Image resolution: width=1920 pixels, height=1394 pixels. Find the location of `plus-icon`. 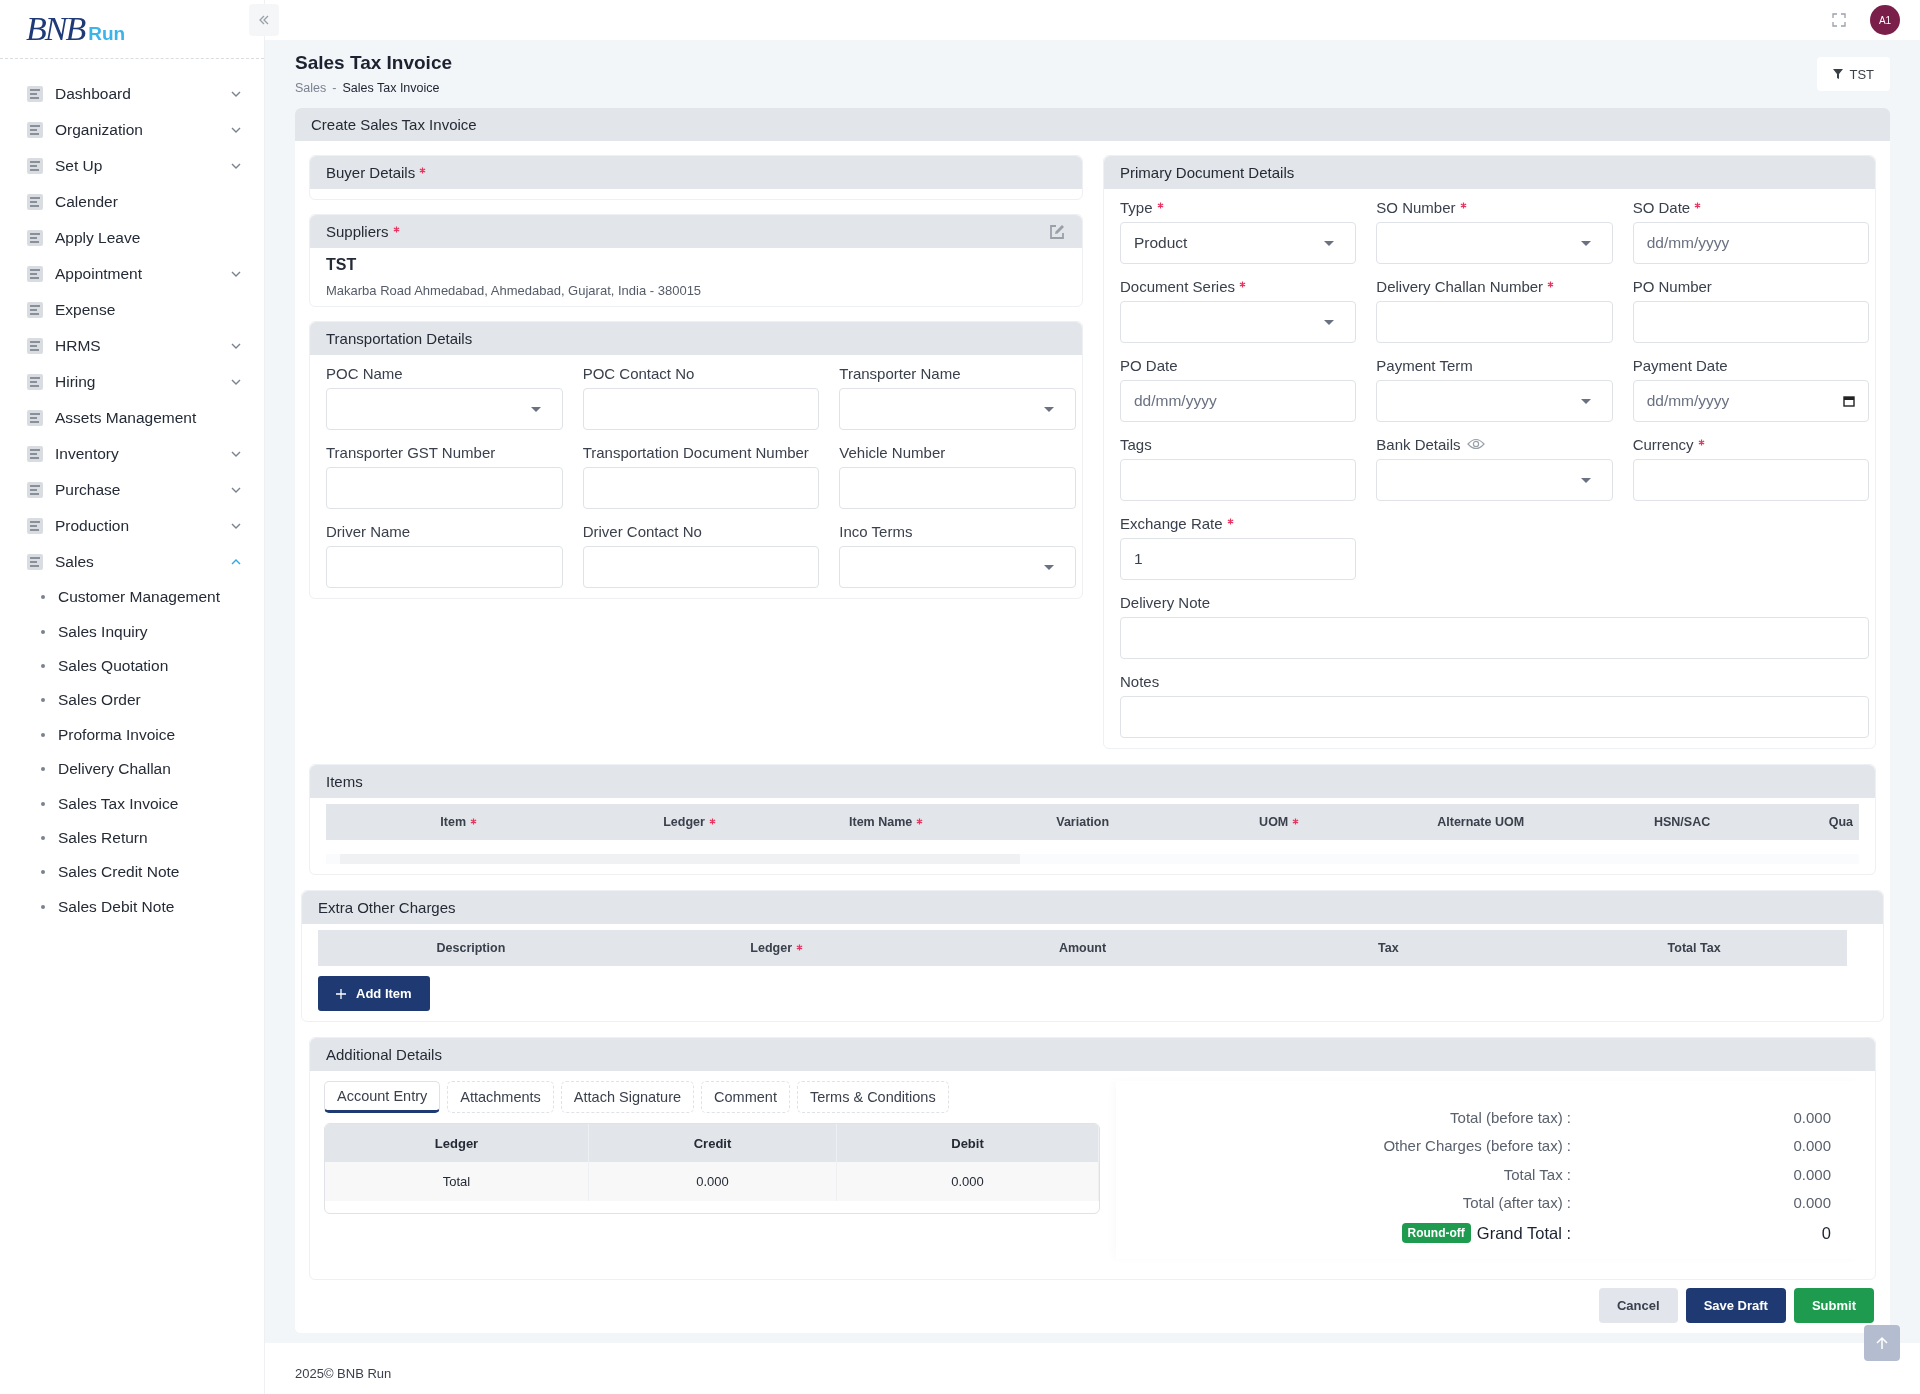

plus-icon is located at coordinates (341, 993).